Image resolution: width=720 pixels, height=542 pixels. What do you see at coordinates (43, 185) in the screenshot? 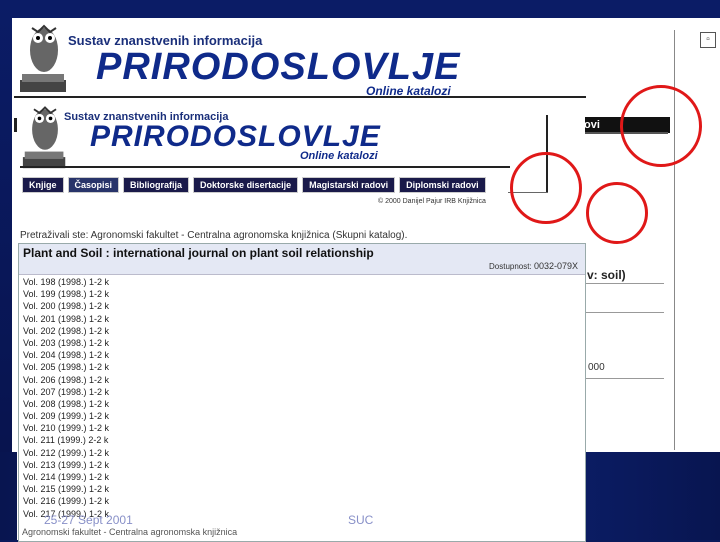
I see `tab-knjige: Knjige` at bounding box center [43, 185].